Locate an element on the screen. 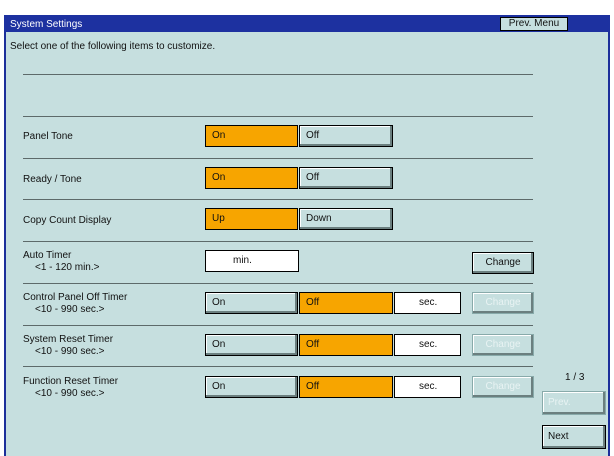 Image resolution: width=614 pixels, height=456 pixels. control-panel-off-timer-on-button: On is located at coordinates (251, 303).